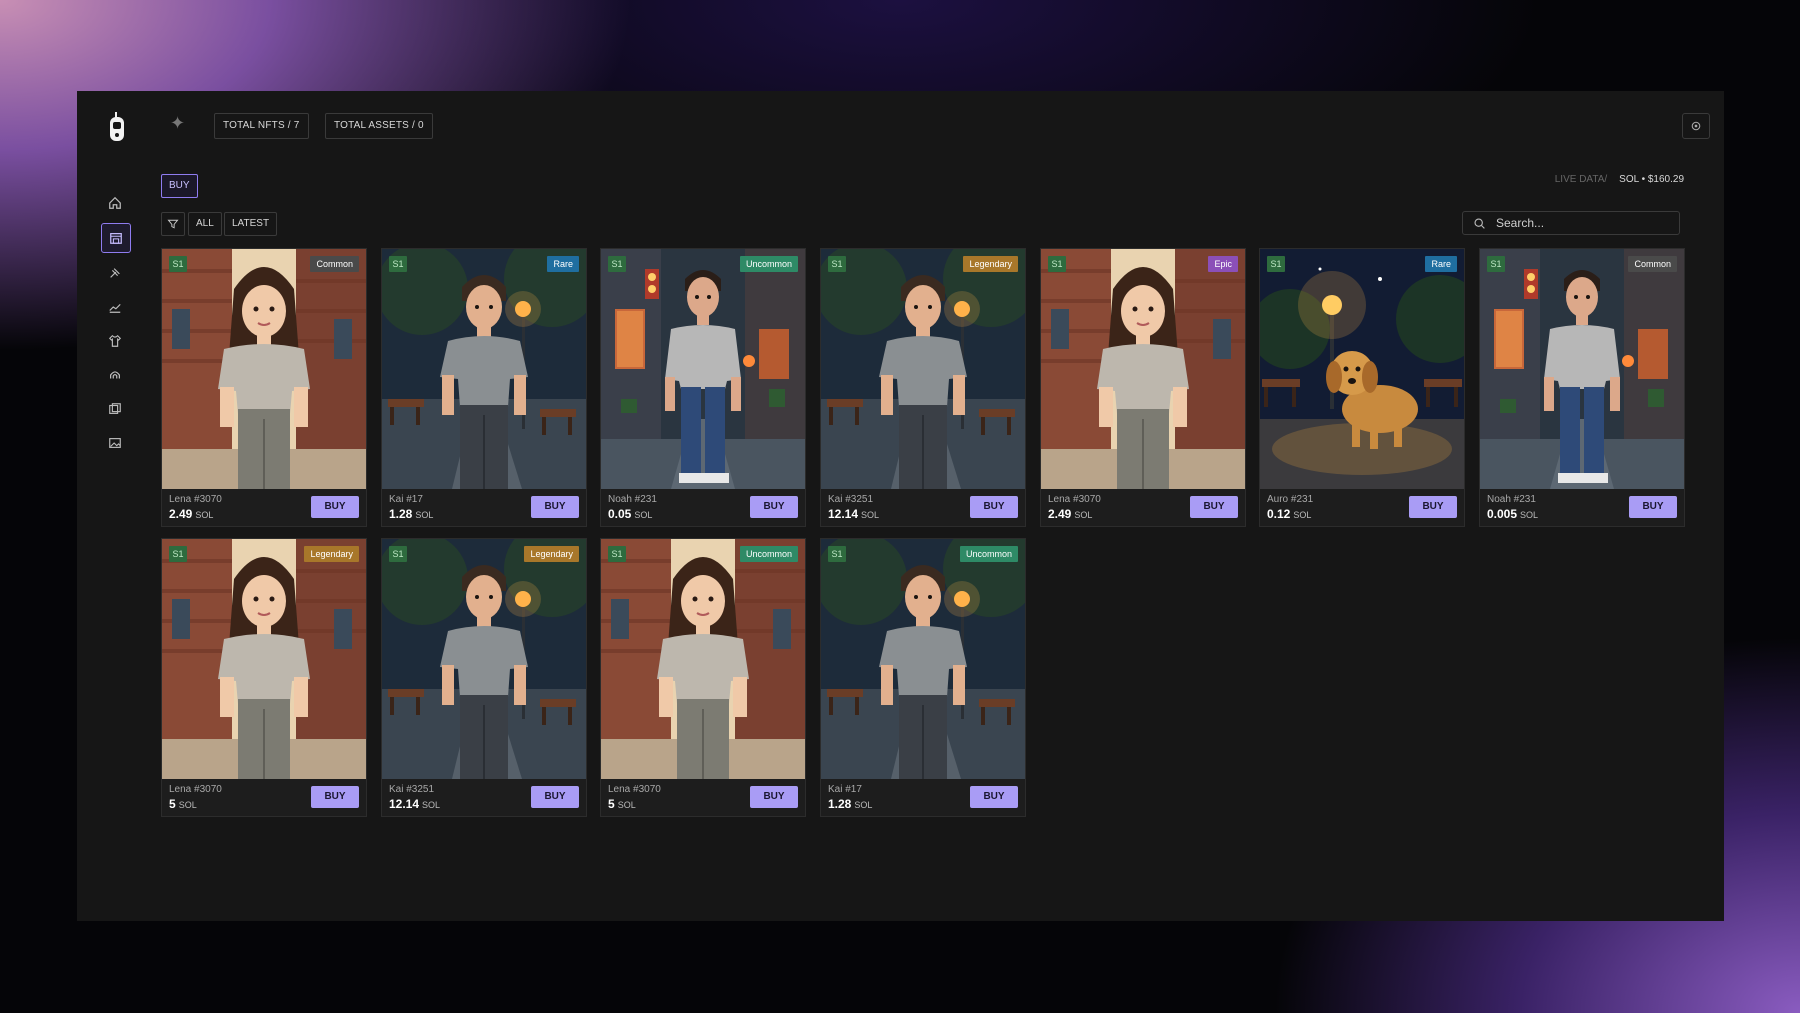 The image size is (1800, 1013). Describe the element at coordinates (414, 804) in the screenshot. I see `nft-price: 12.14 SOL` at that location.